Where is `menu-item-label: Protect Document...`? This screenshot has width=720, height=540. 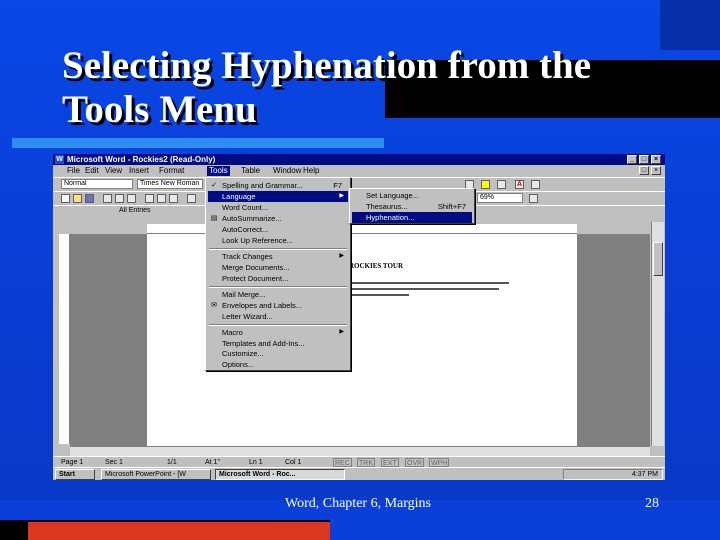
menu-item-label: Protect Document... is located at coordinates (255, 278).